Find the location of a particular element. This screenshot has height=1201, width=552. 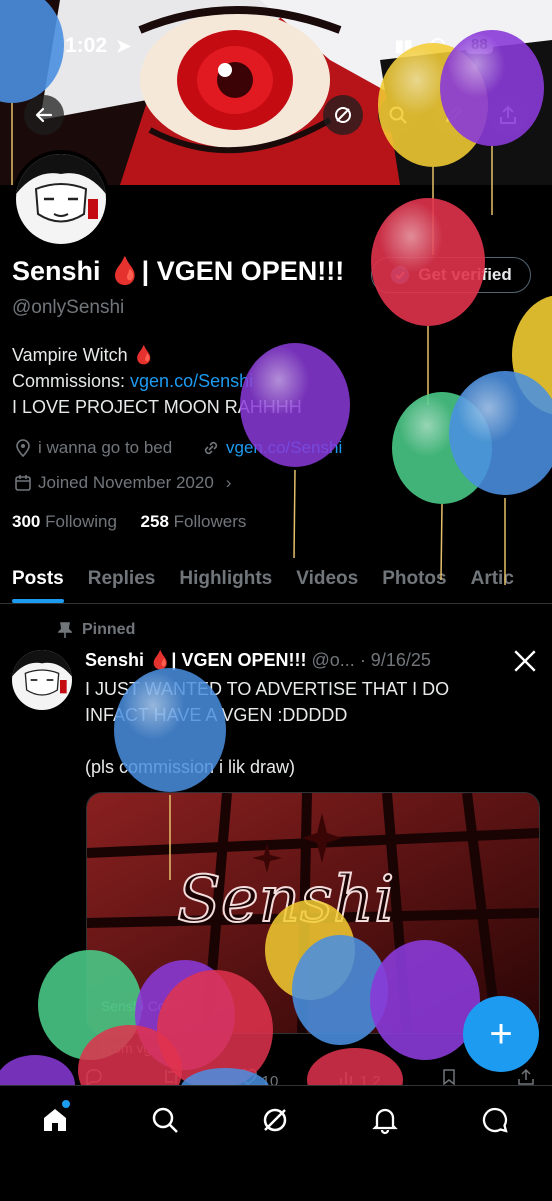

battery-indicator: 88 is located at coordinates (479, 44).